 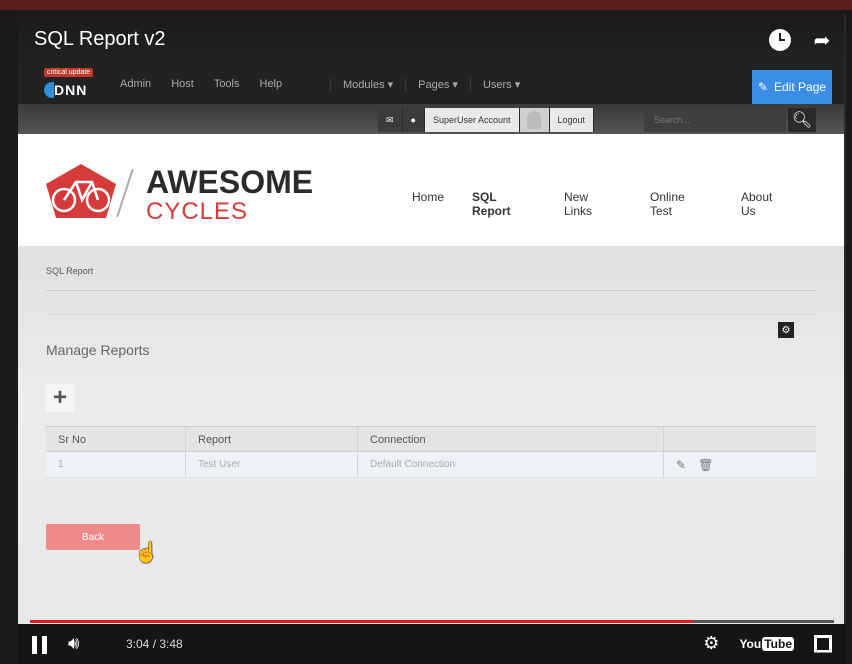 What do you see at coordinates (472, 120) in the screenshot?
I see `account-link: SuperUser Account` at bounding box center [472, 120].